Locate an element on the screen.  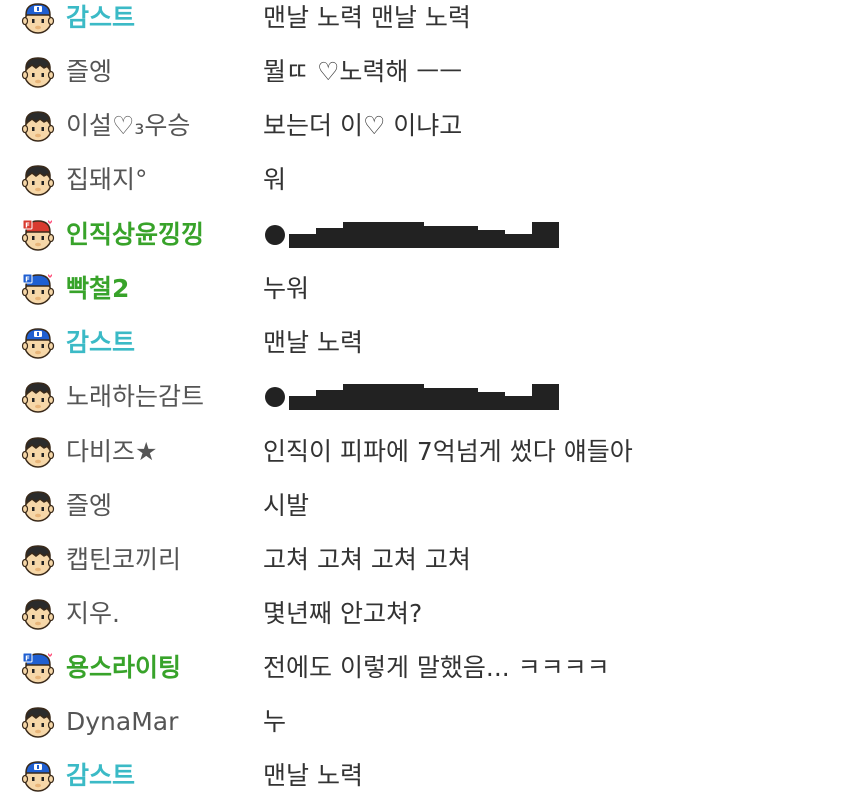
chat-message-row: DynaMar 누 is located at coordinates (425, 724).